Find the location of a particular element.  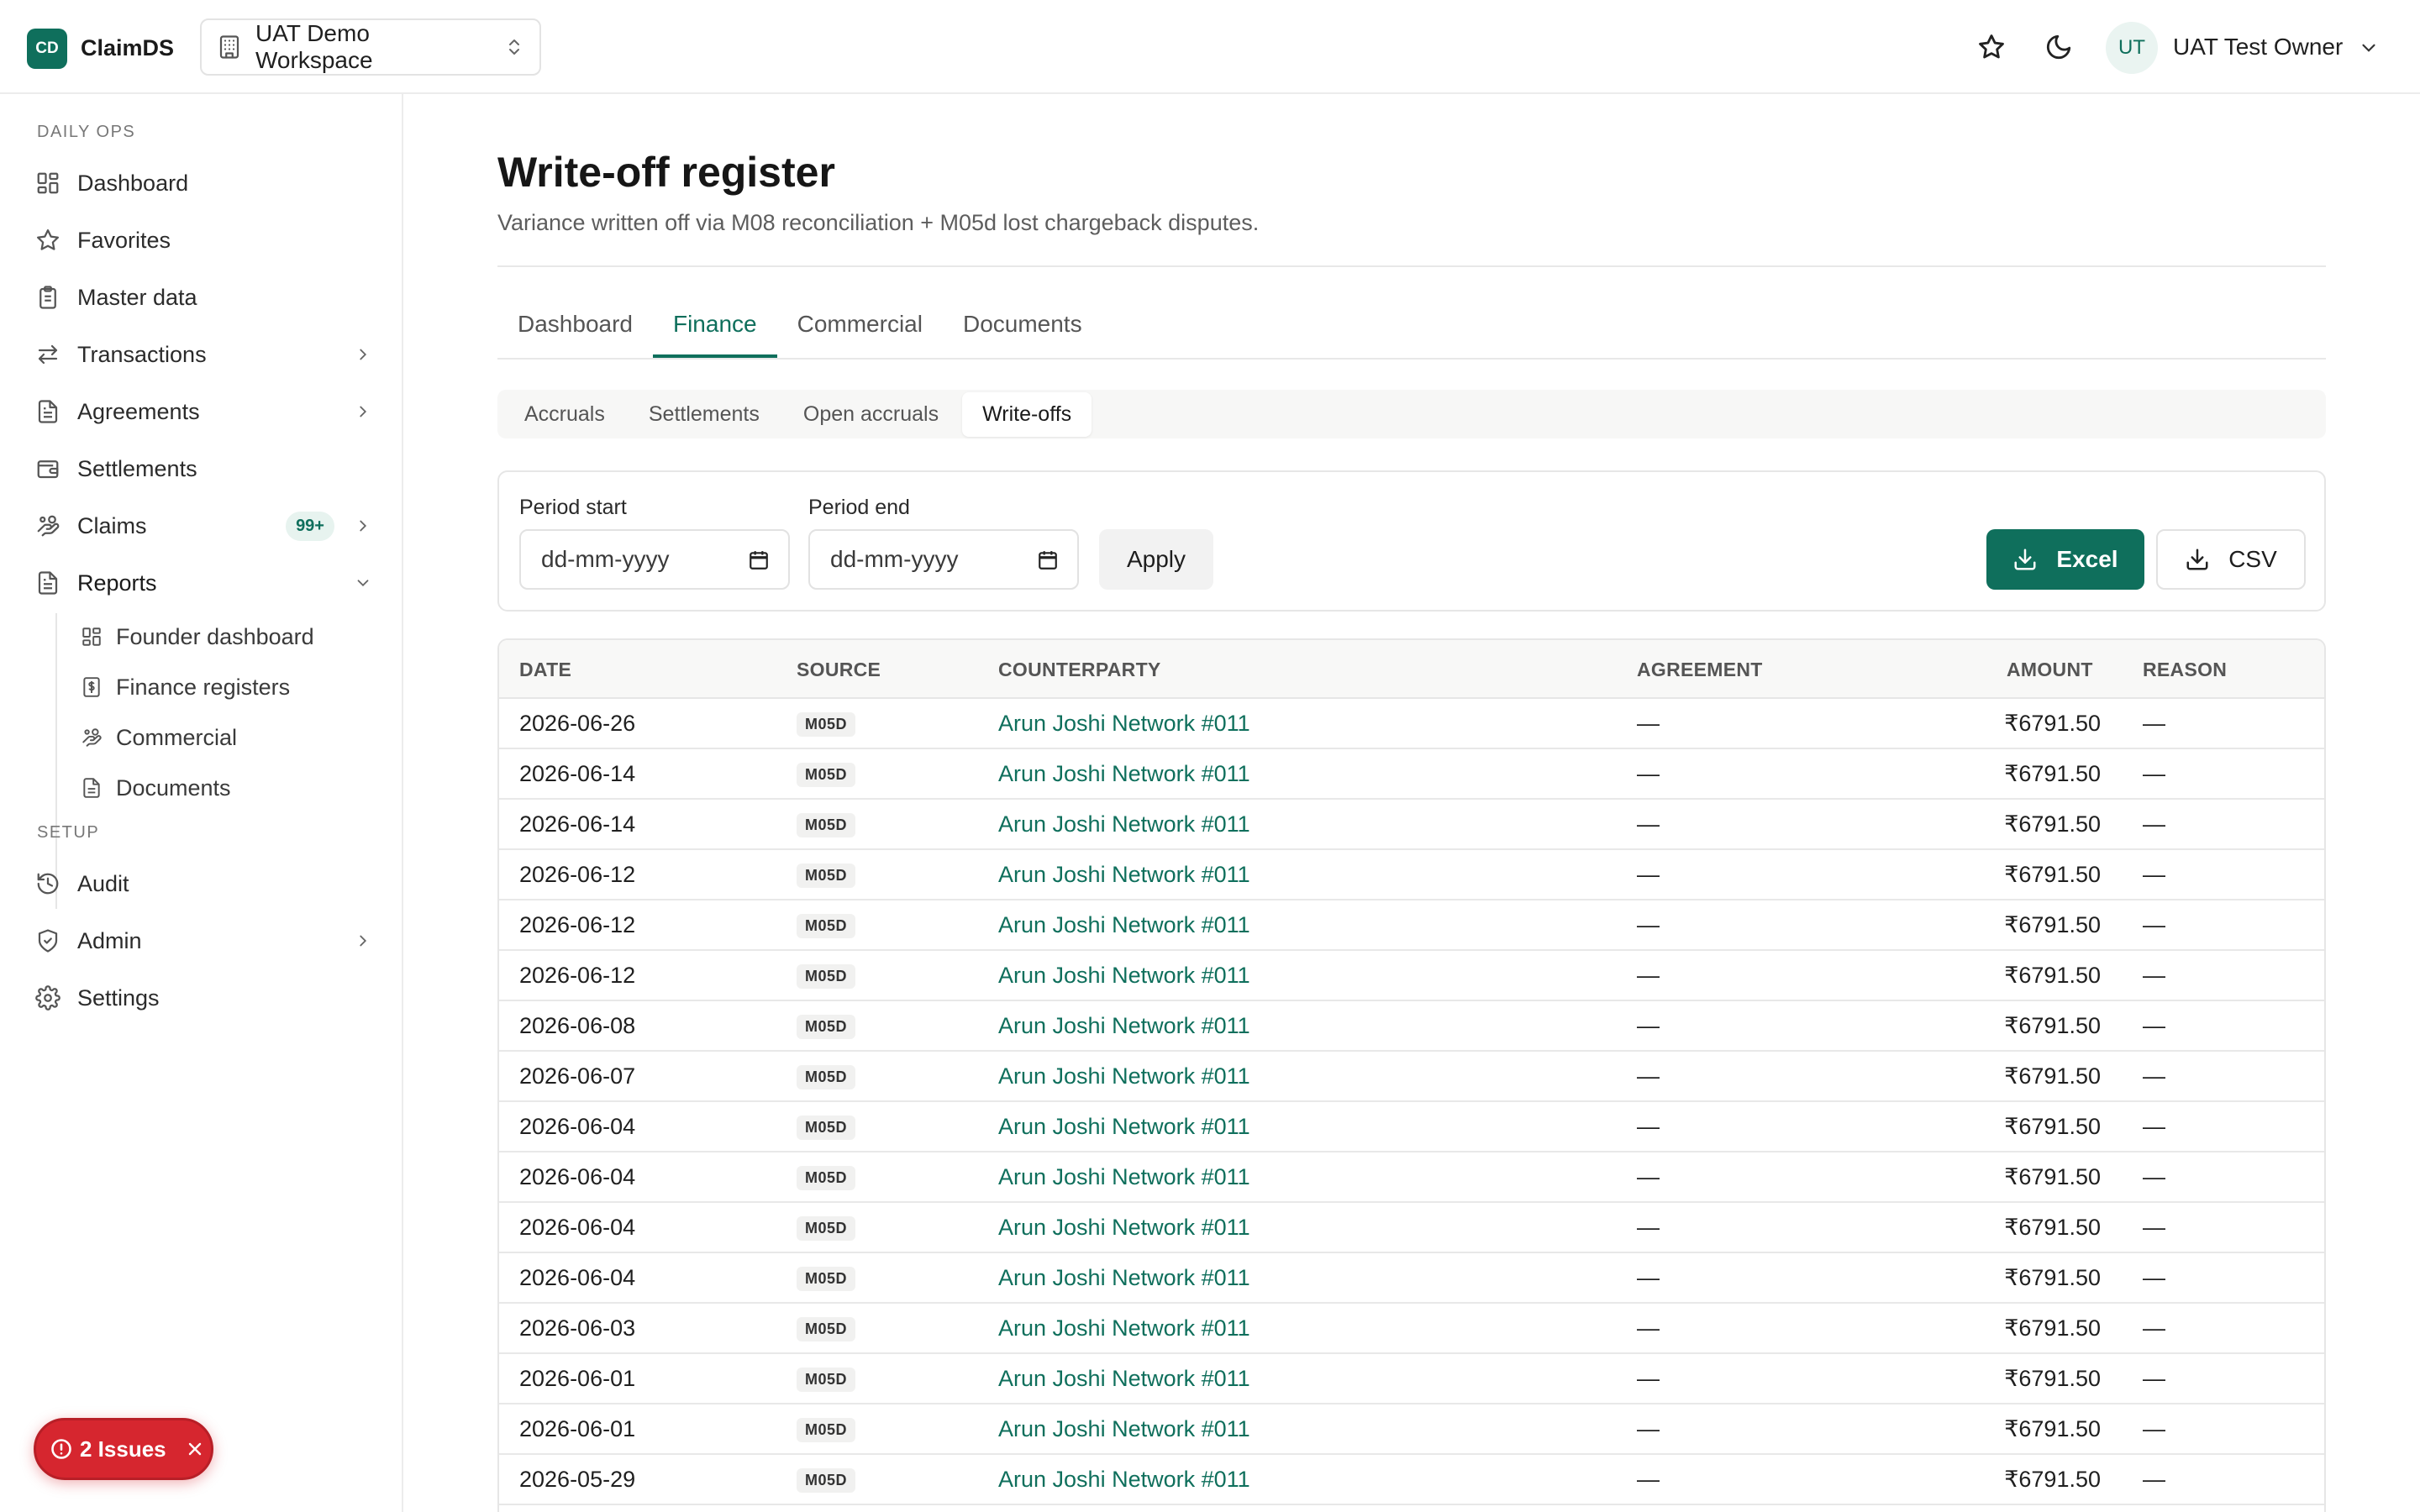

column-header-amount: AMOUNT is located at coordinates (2050, 670).